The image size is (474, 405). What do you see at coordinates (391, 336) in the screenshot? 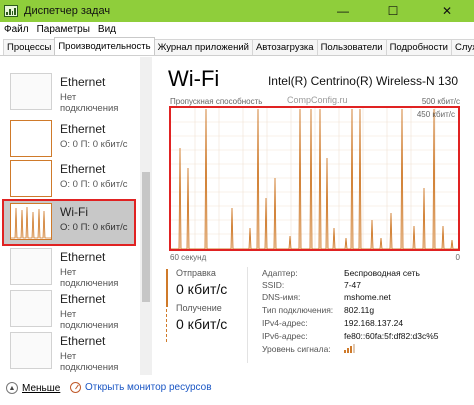
I see `prop-ipv6-value: fe80::60fa:5f:df82:d3c%5` at bounding box center [391, 336].